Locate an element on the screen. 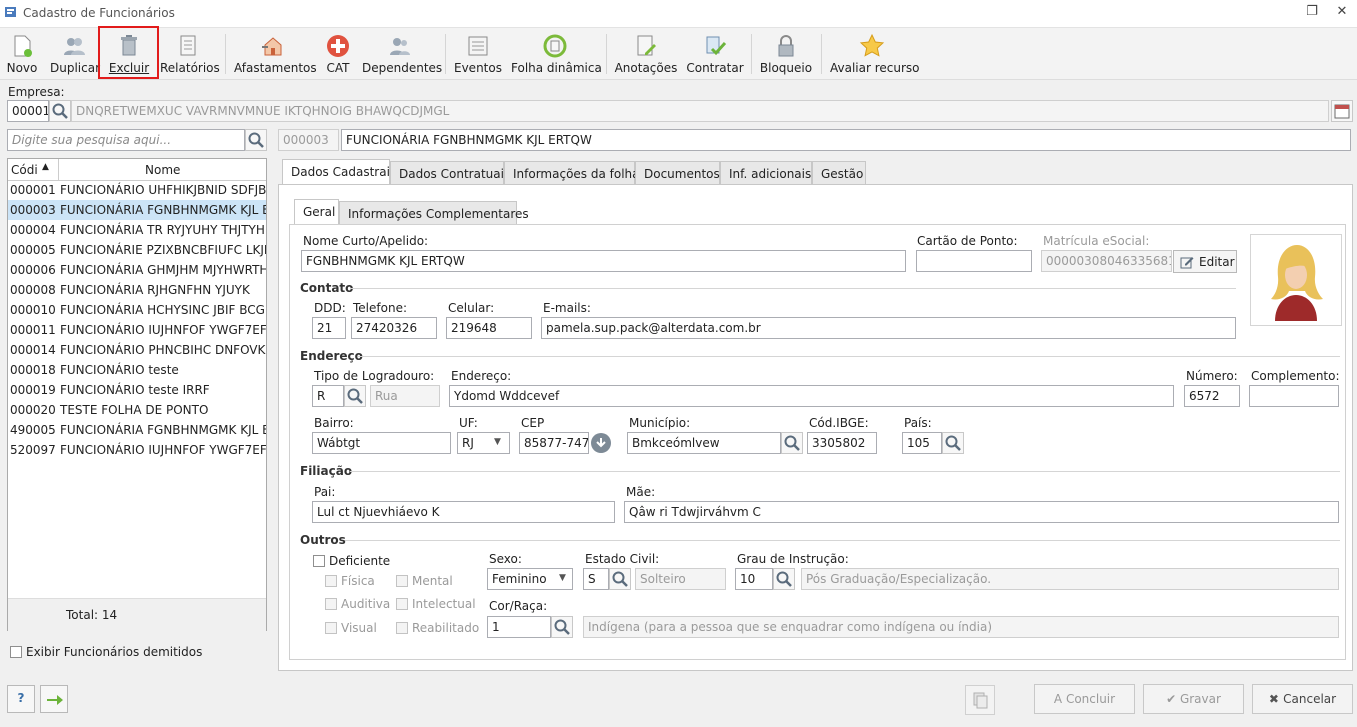  cartao-ponto-field is located at coordinates (974, 261).